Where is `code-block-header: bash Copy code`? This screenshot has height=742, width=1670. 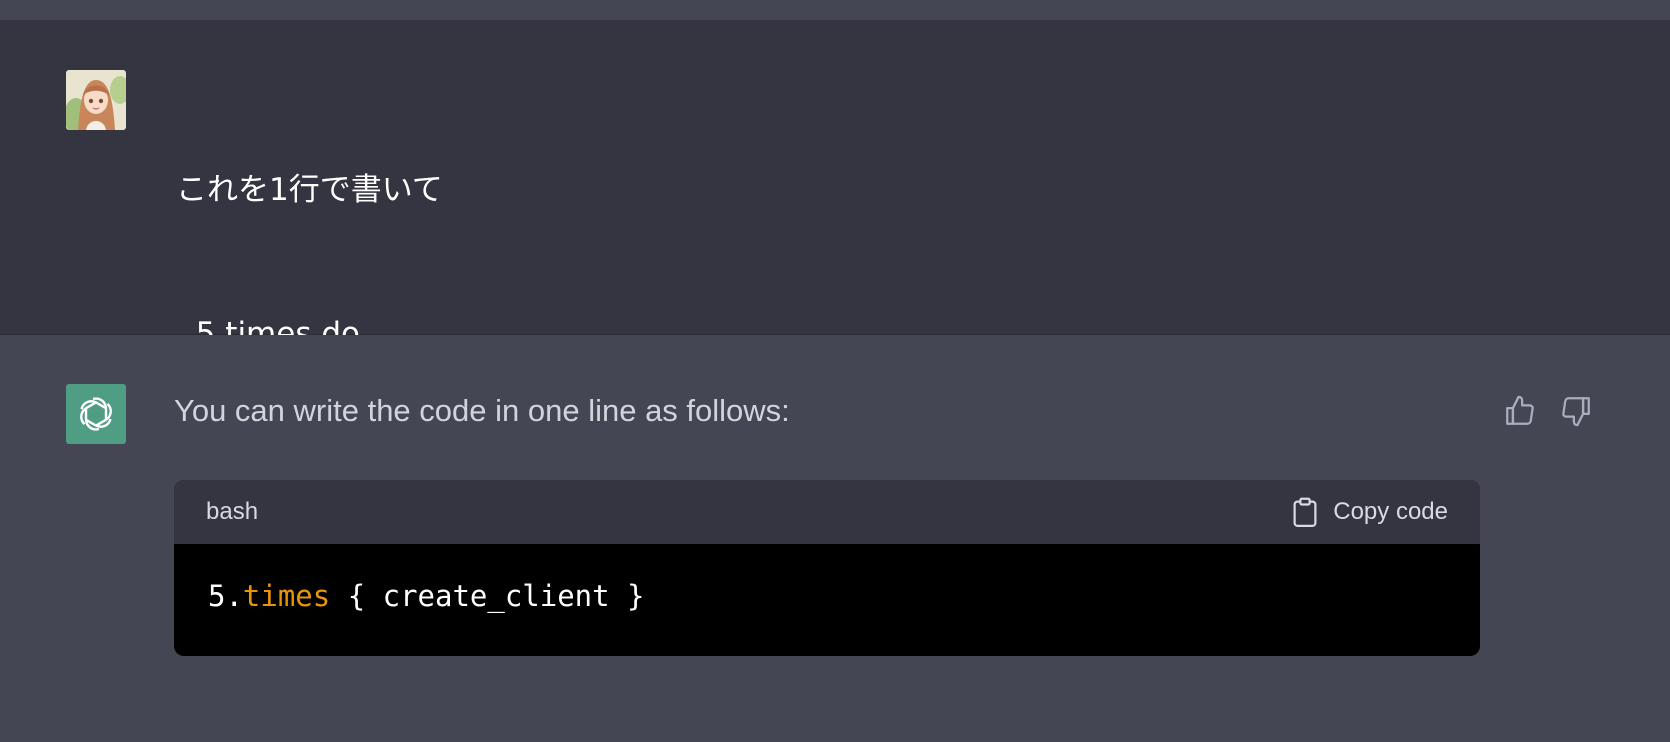 code-block-header: bash Copy code is located at coordinates (827, 512).